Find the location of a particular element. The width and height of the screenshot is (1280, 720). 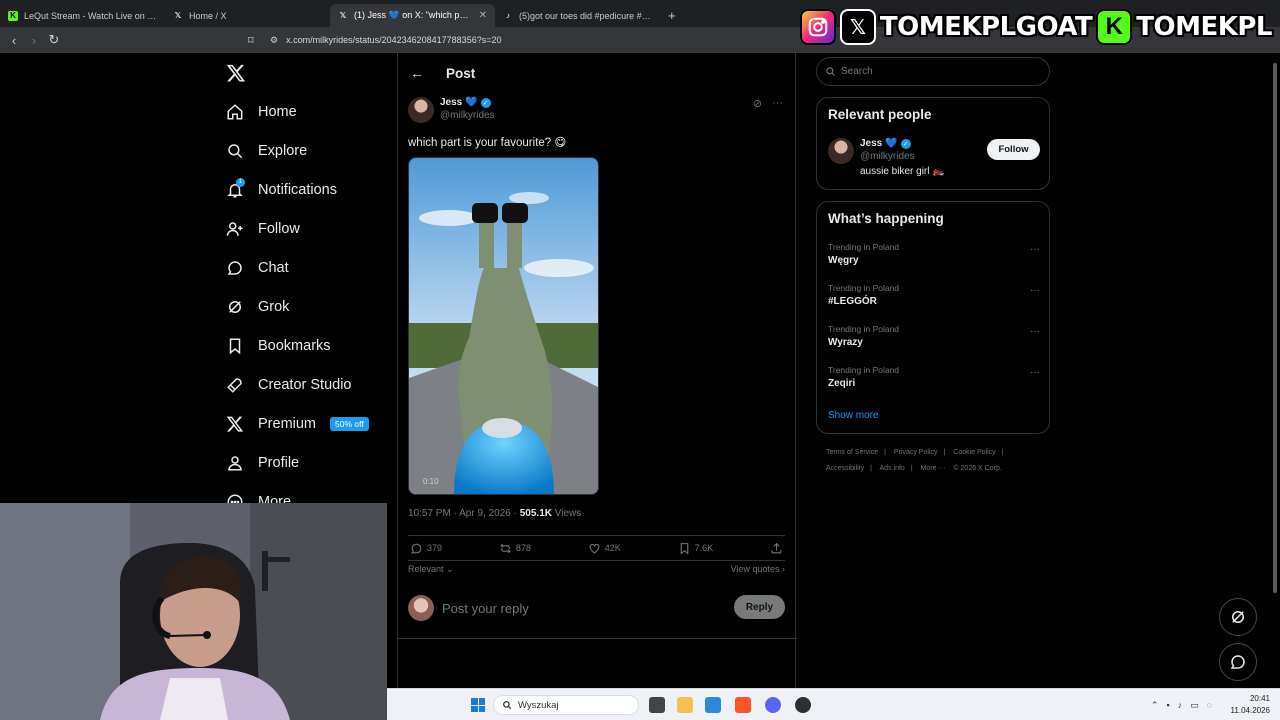

nav-explore: Explore is located at coordinates (266, 151).